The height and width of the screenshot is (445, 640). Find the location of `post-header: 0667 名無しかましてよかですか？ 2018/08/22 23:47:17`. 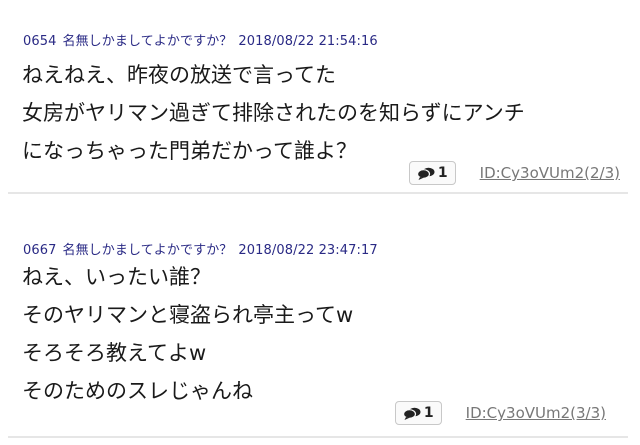

post-header: 0667 名無しかましてよかですか？ 2018/08/22 23:47:17 is located at coordinates (203, 248).